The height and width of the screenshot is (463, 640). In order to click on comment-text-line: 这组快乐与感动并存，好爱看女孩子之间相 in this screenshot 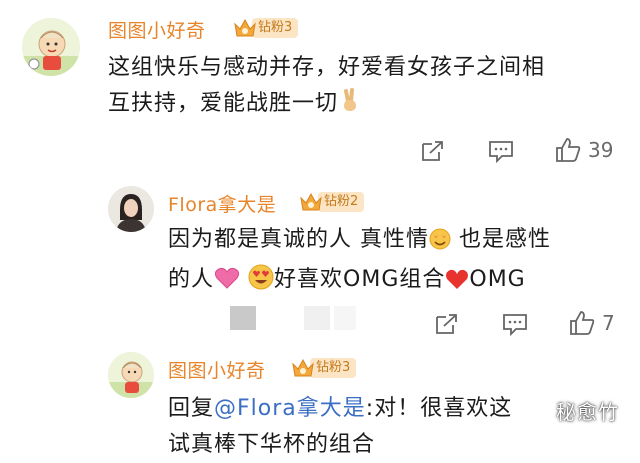, I will do `click(327, 67)`.